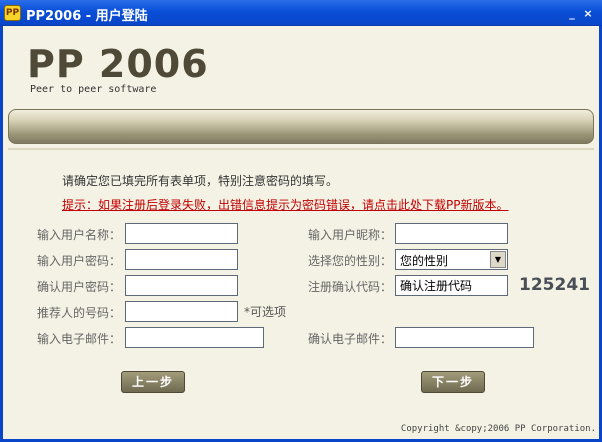 The width and height of the screenshot is (602, 442). What do you see at coordinates (265, 312) in the screenshot?
I see `optional-note: *可选项` at bounding box center [265, 312].